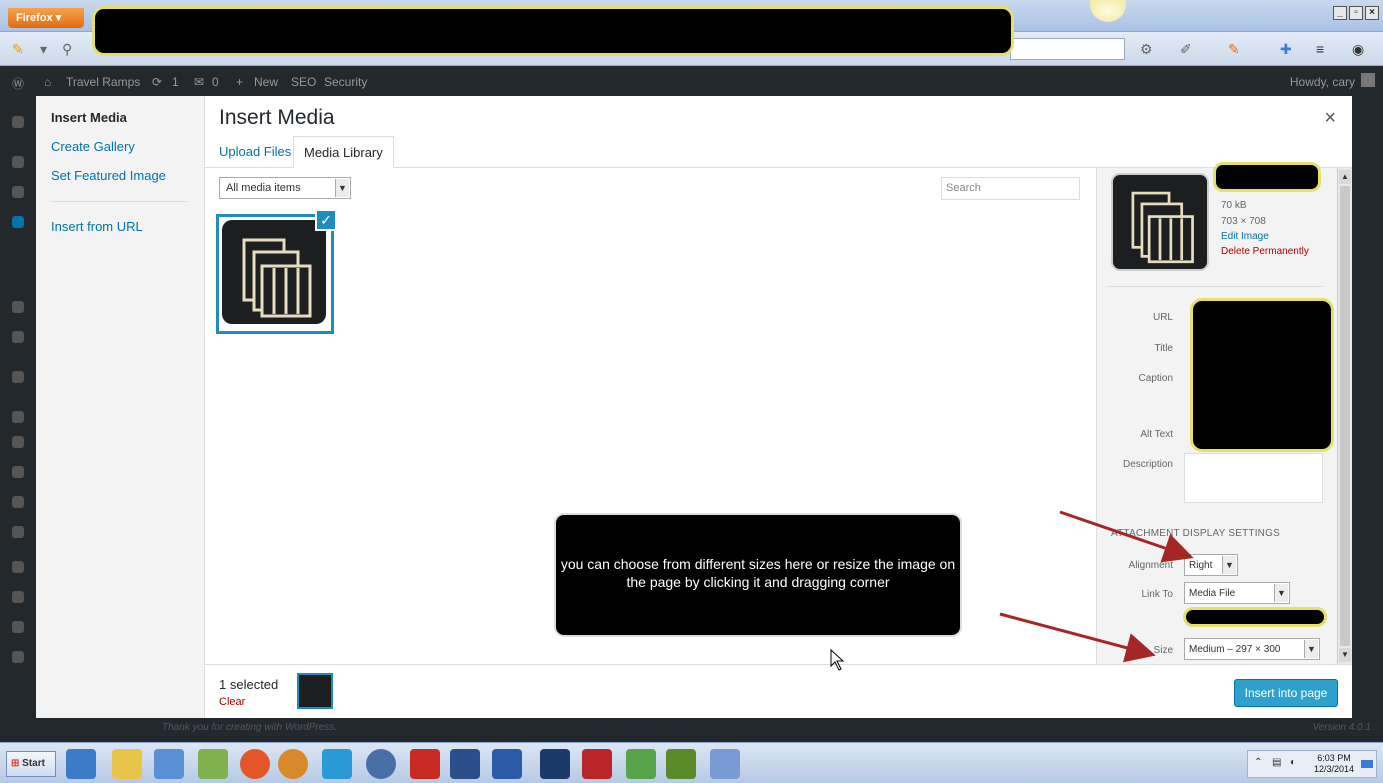 Image resolution: width=1383 pixels, height=783 pixels. I want to click on windows-logo-icon: ⊞, so click(15, 763).